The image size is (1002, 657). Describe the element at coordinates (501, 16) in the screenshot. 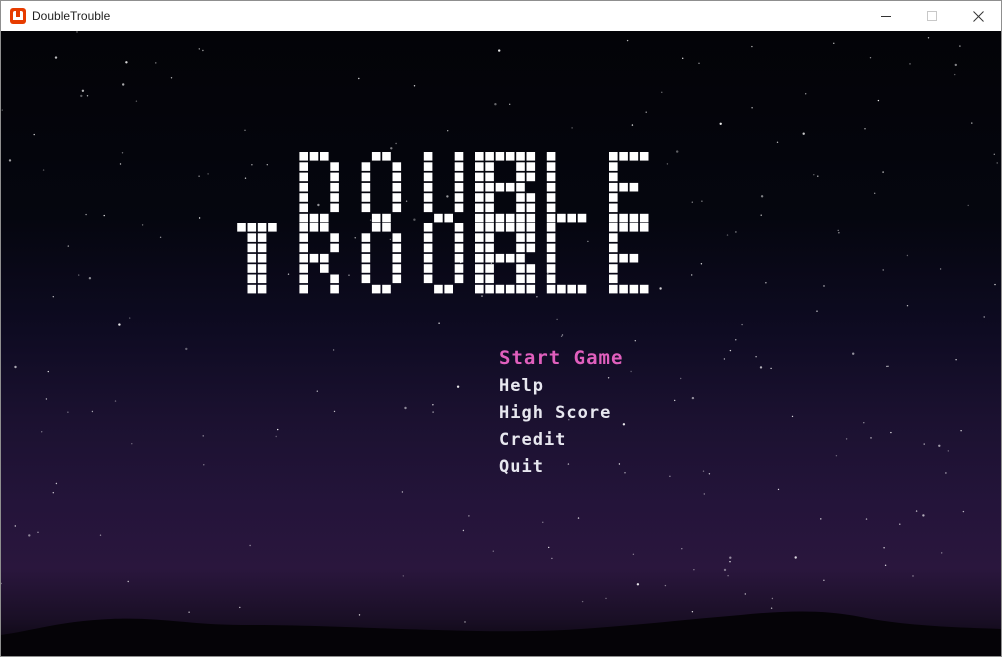

I see `title-bar: DoubleTrouble` at that location.